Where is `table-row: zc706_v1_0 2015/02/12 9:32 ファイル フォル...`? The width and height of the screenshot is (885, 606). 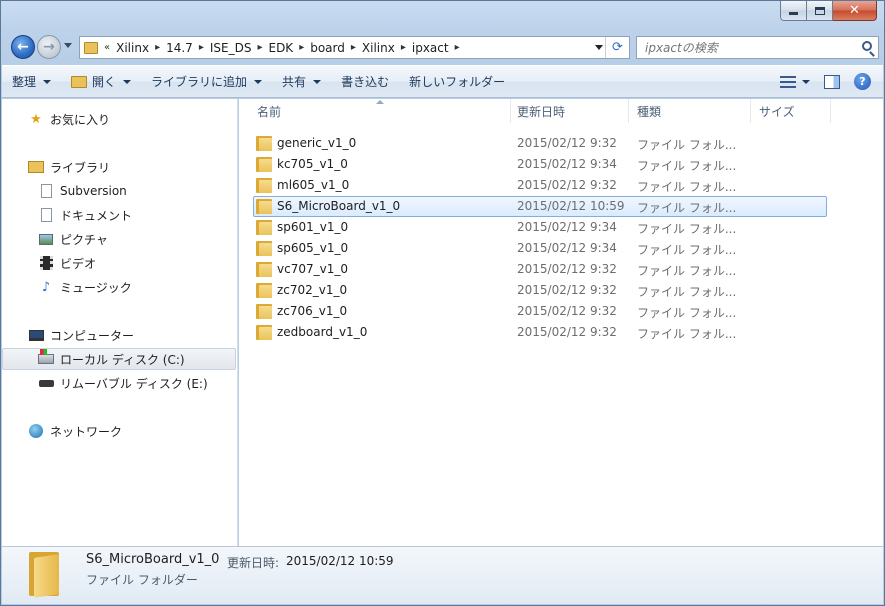 table-row: zc706_v1_0 2015/02/12 9:32 ファイル フォル... is located at coordinates (540, 311).